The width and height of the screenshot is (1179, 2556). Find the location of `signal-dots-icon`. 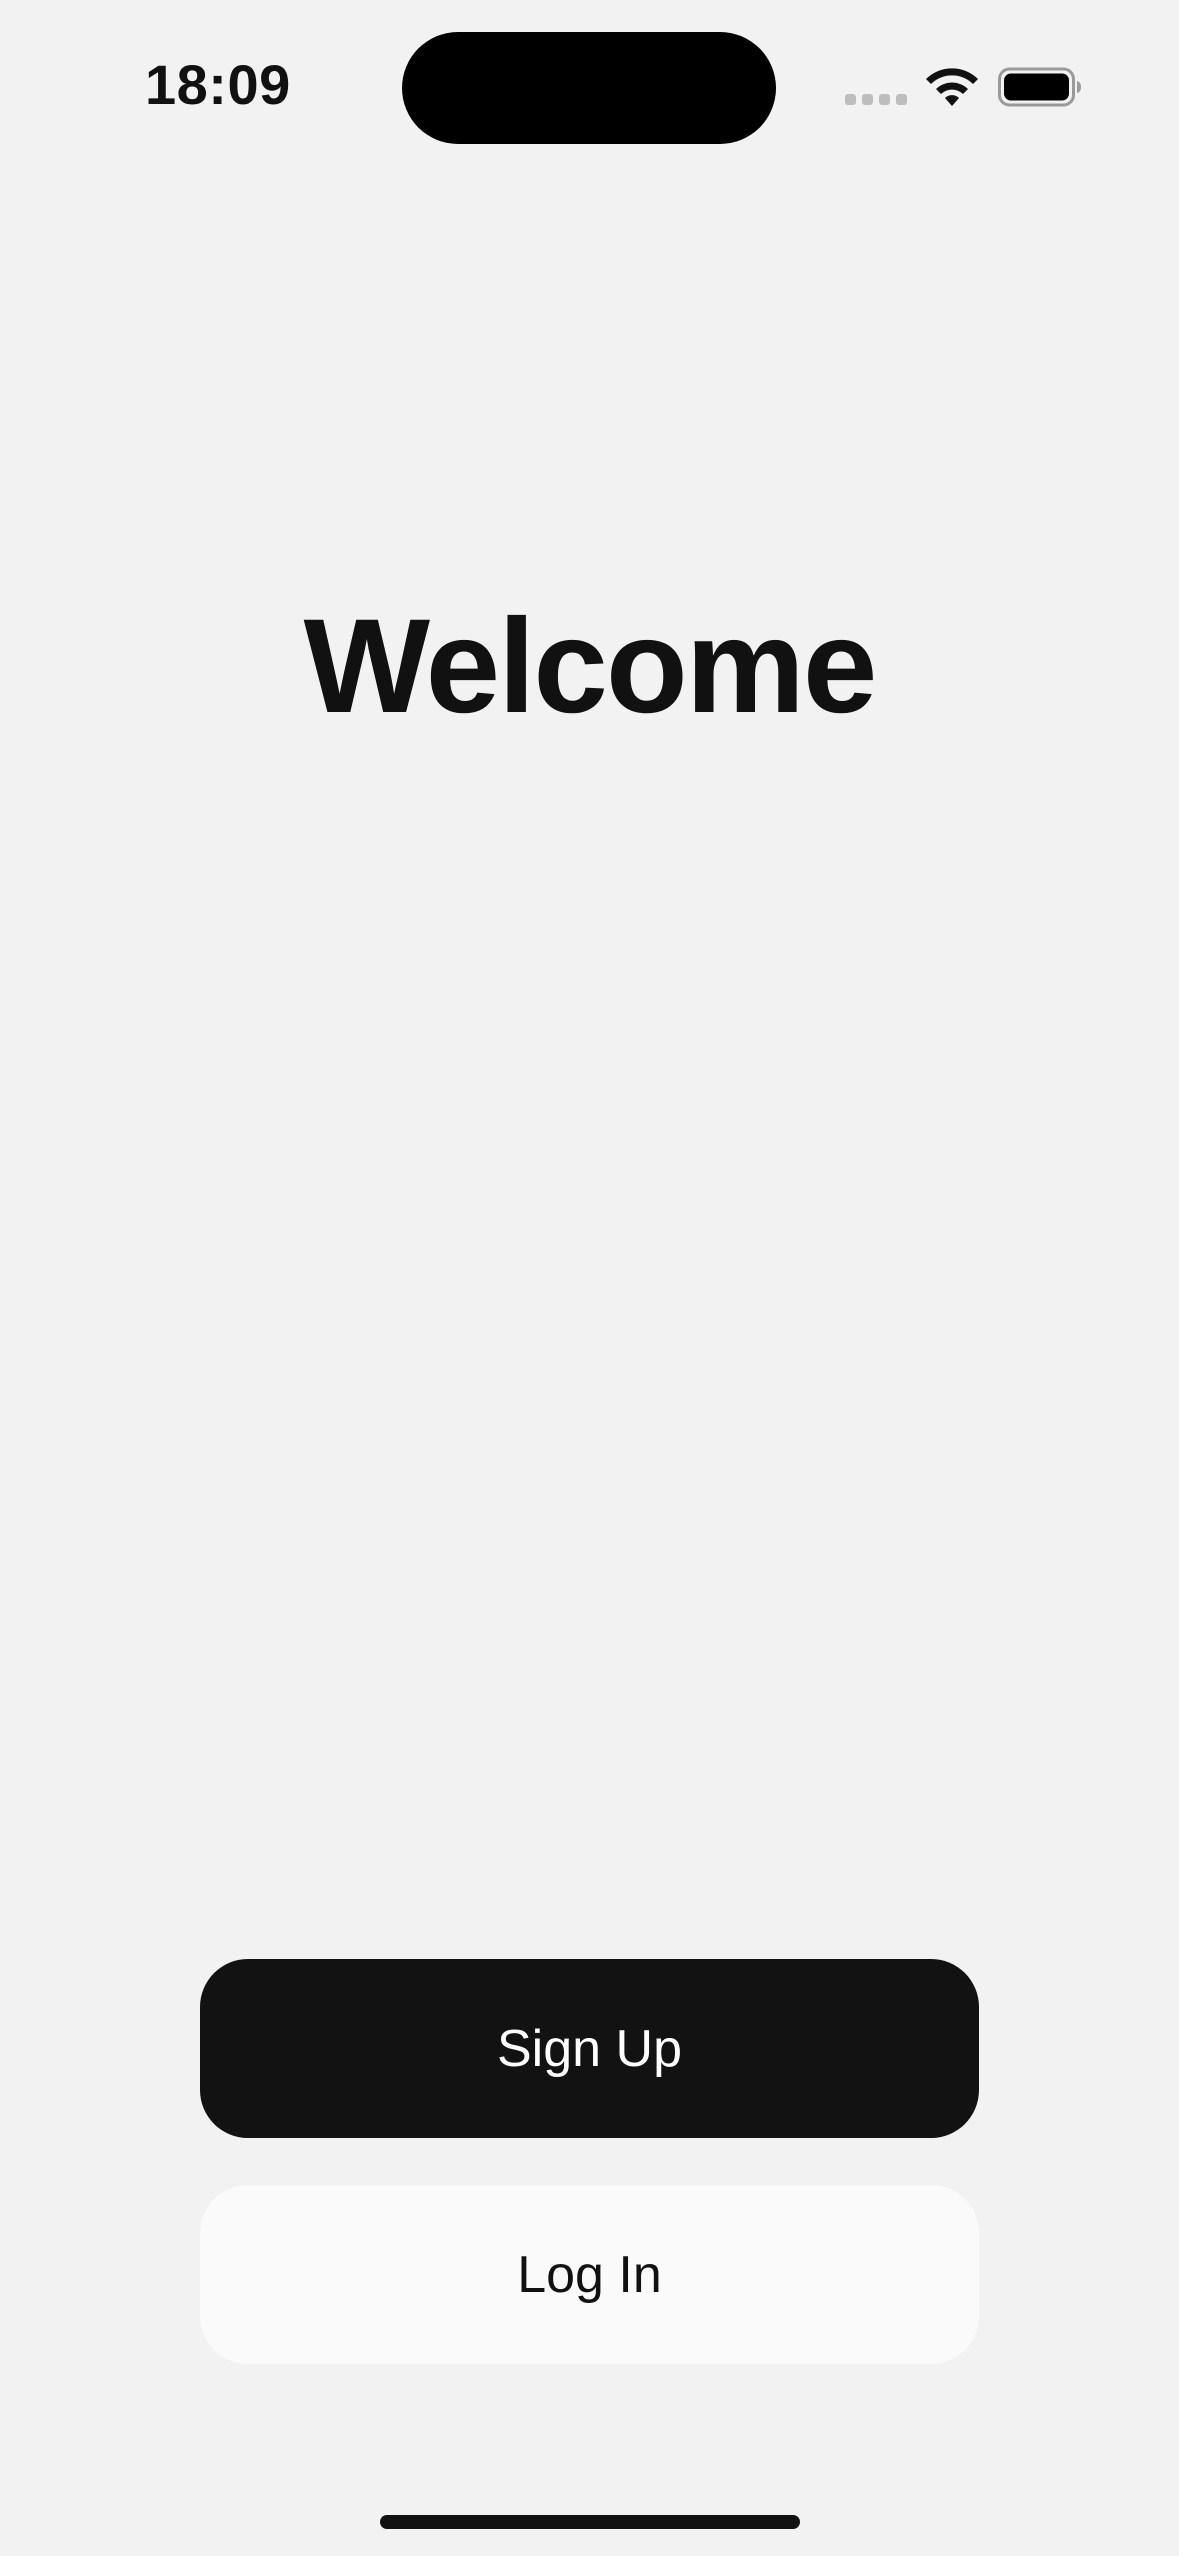

signal-dots-icon is located at coordinates (876, 99).